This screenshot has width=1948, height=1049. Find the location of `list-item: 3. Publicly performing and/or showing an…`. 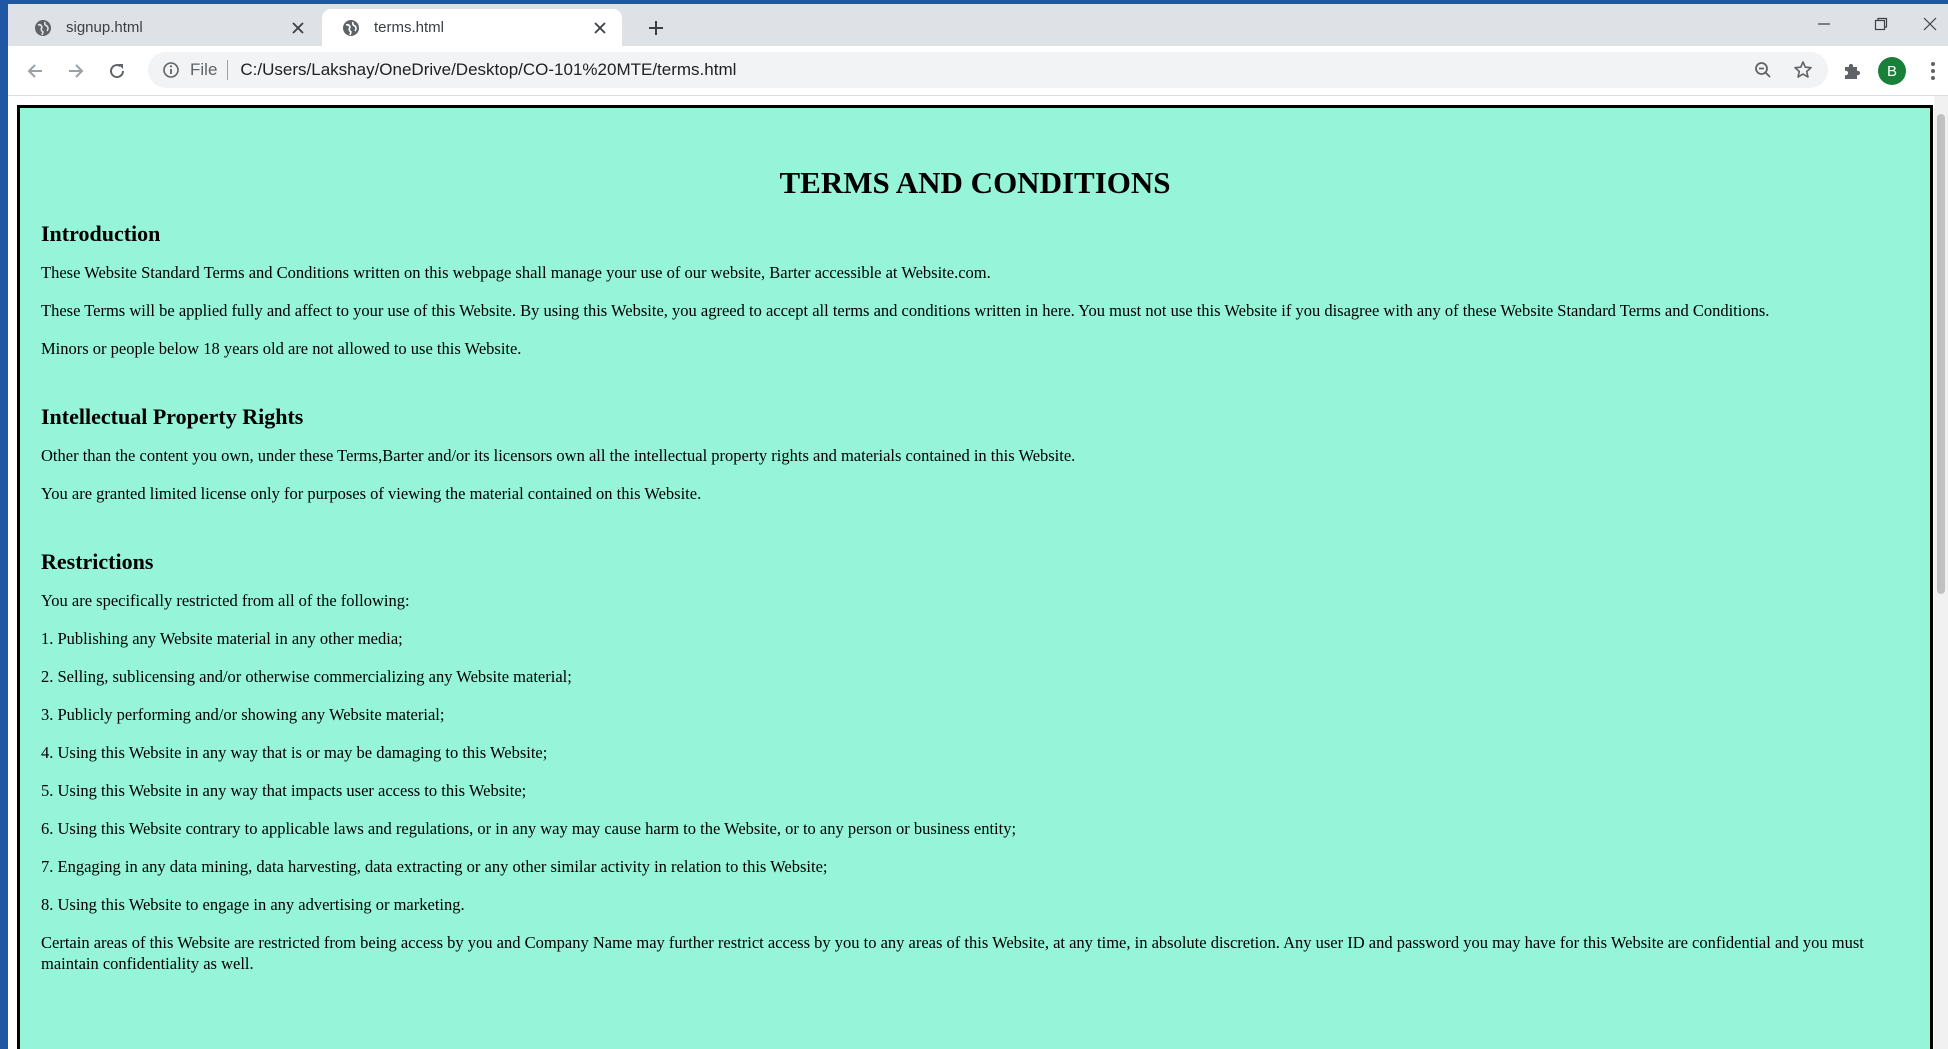

list-item: 3. Publicly performing and/or showing an… is located at coordinates (243, 714).